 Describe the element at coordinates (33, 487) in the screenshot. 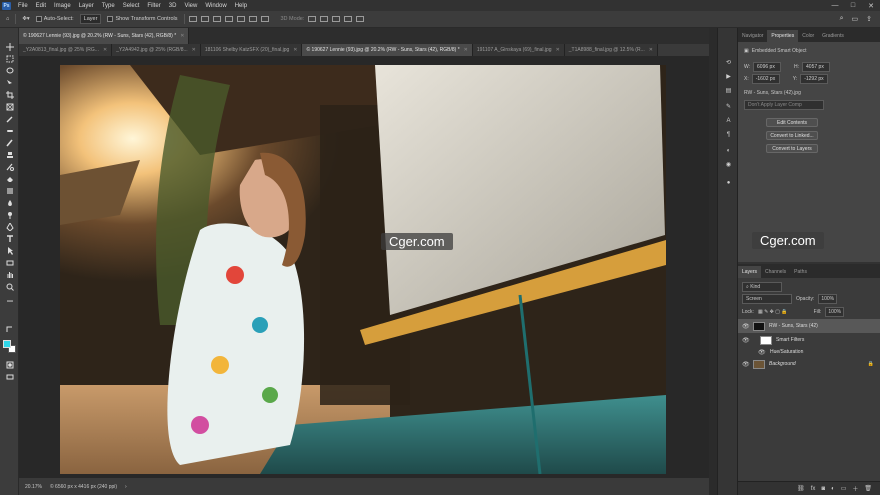

I see `zoom-level: 20.17%` at that location.